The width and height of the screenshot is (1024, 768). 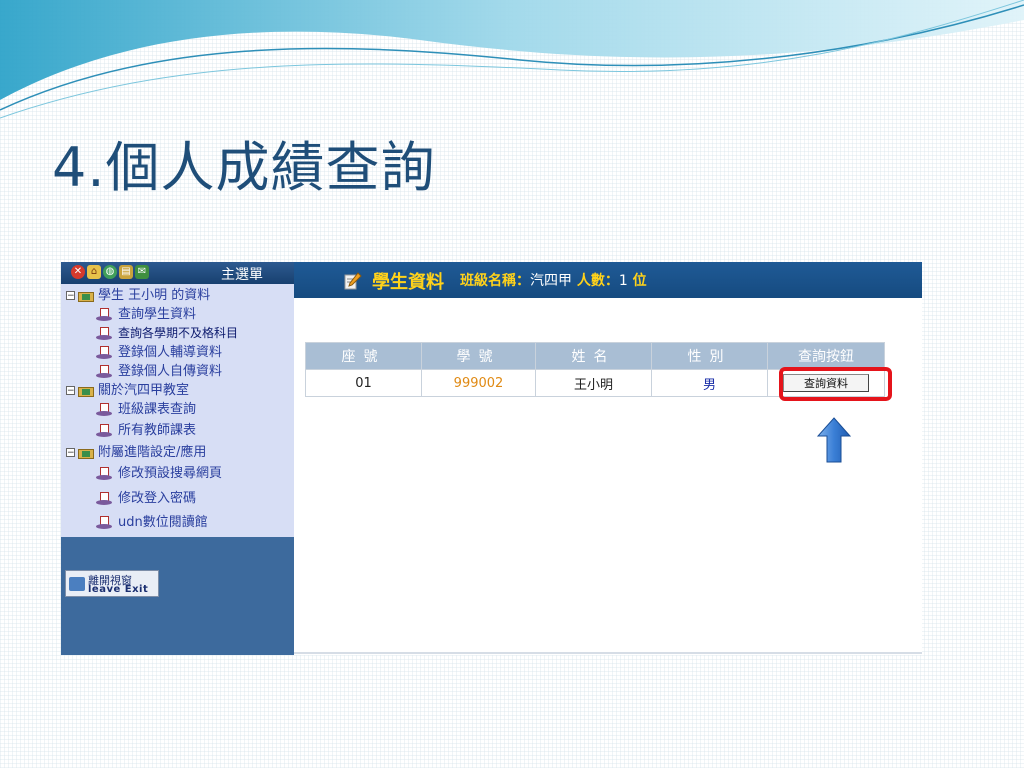 I want to click on globe-icon: ◍, so click(x=110, y=272).